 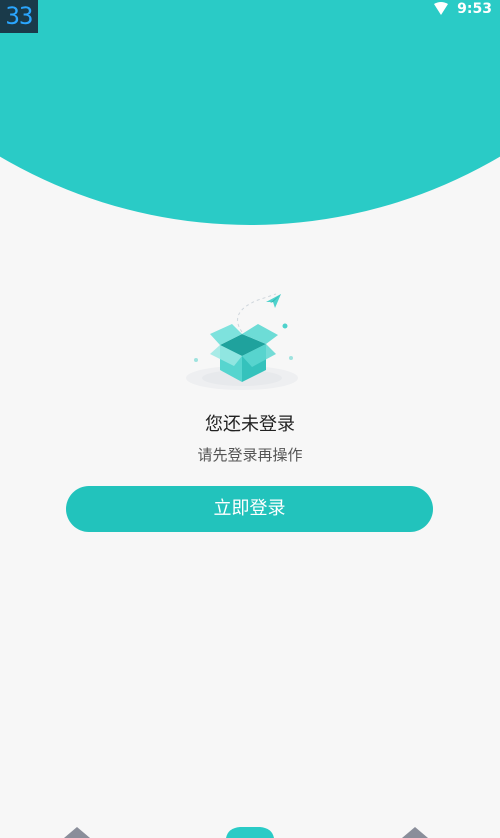 What do you see at coordinates (250, 424) in the screenshot?
I see `empty-state-title: 您还未登录` at bounding box center [250, 424].